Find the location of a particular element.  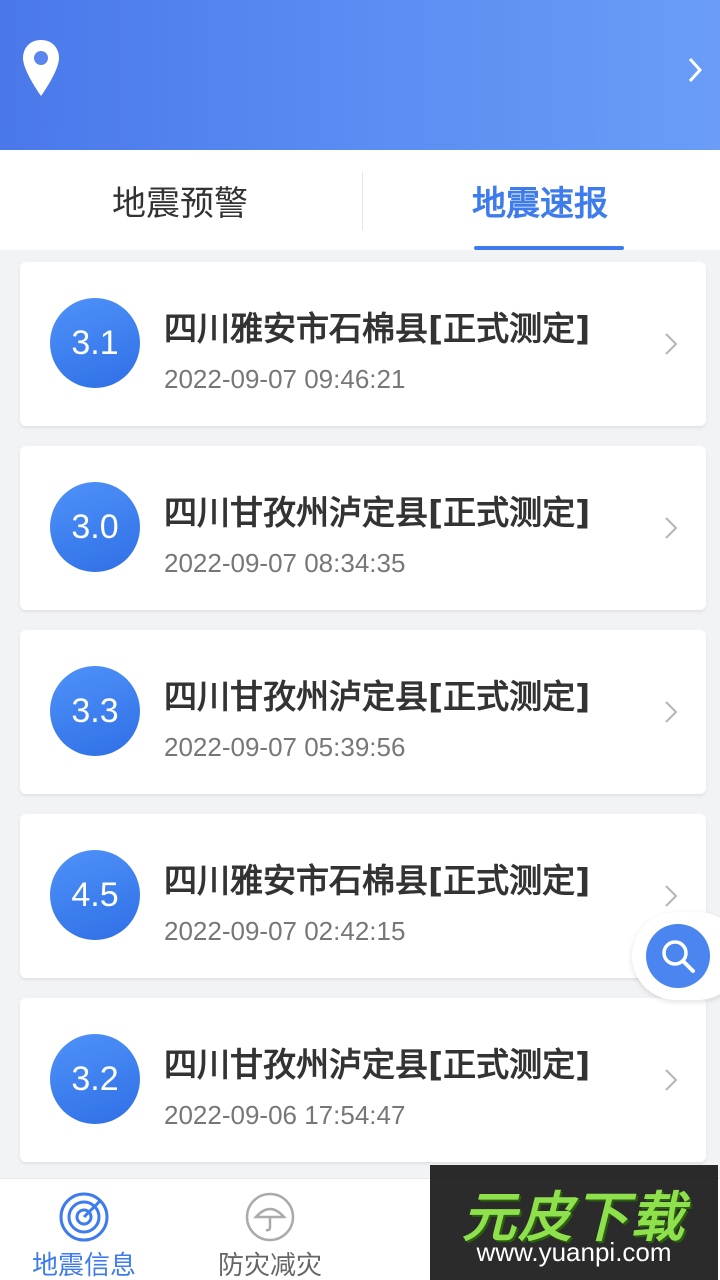

earthquake-item: 3.3 四川甘孜州泸定县[正式测定] 2022-09-07 05:39:56 is located at coordinates (363, 712).